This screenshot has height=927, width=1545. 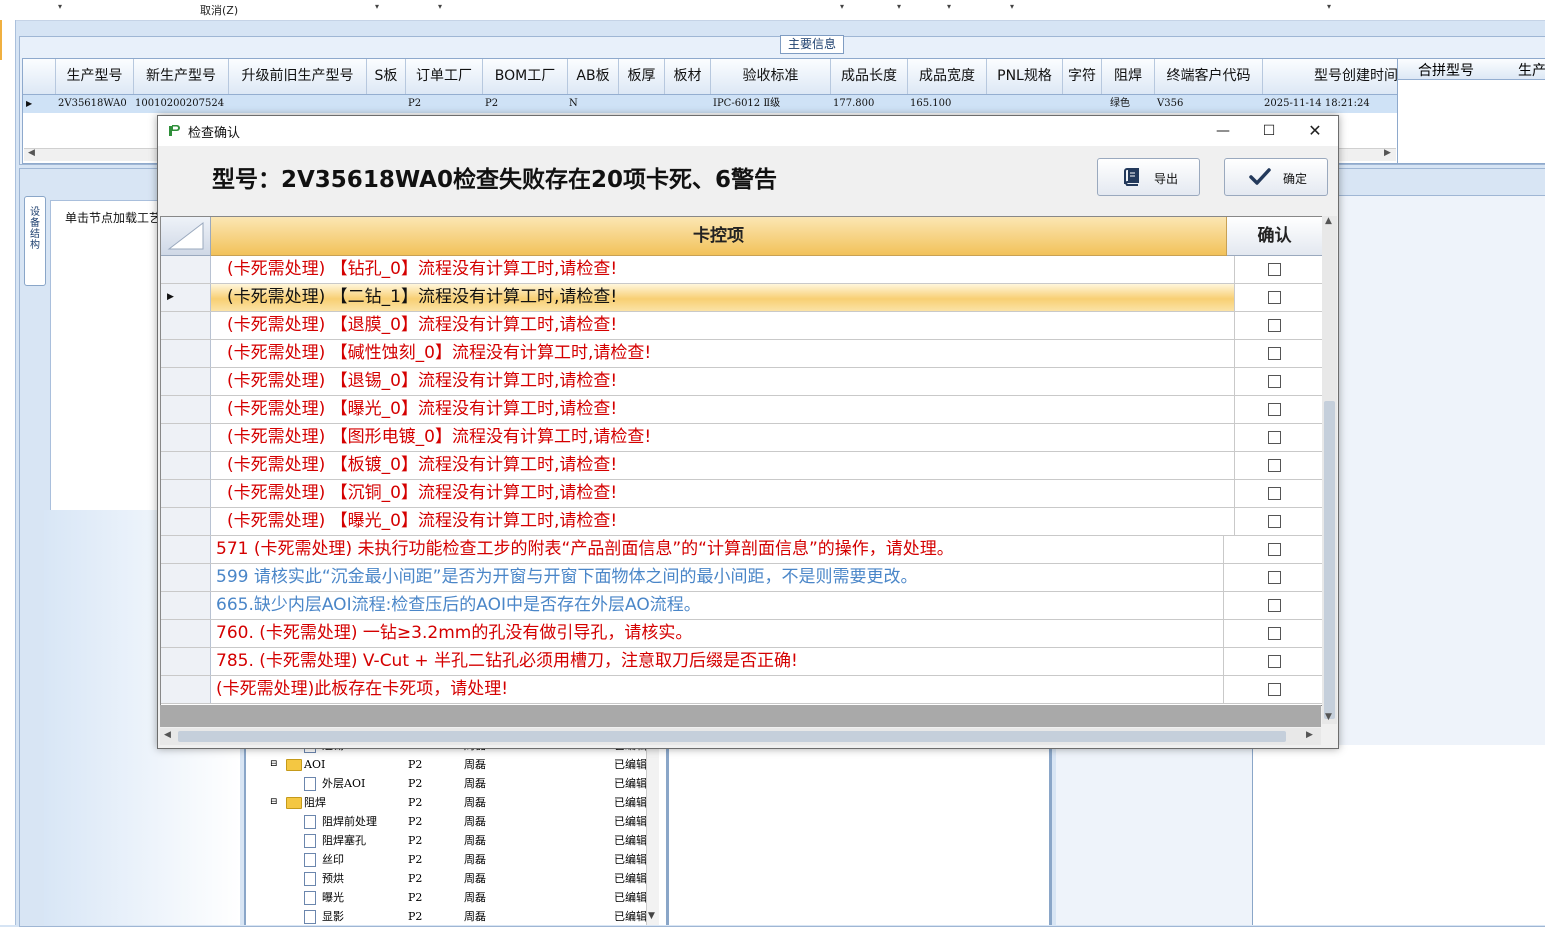 I want to click on col-header: 板厚, so click(x=642, y=76).